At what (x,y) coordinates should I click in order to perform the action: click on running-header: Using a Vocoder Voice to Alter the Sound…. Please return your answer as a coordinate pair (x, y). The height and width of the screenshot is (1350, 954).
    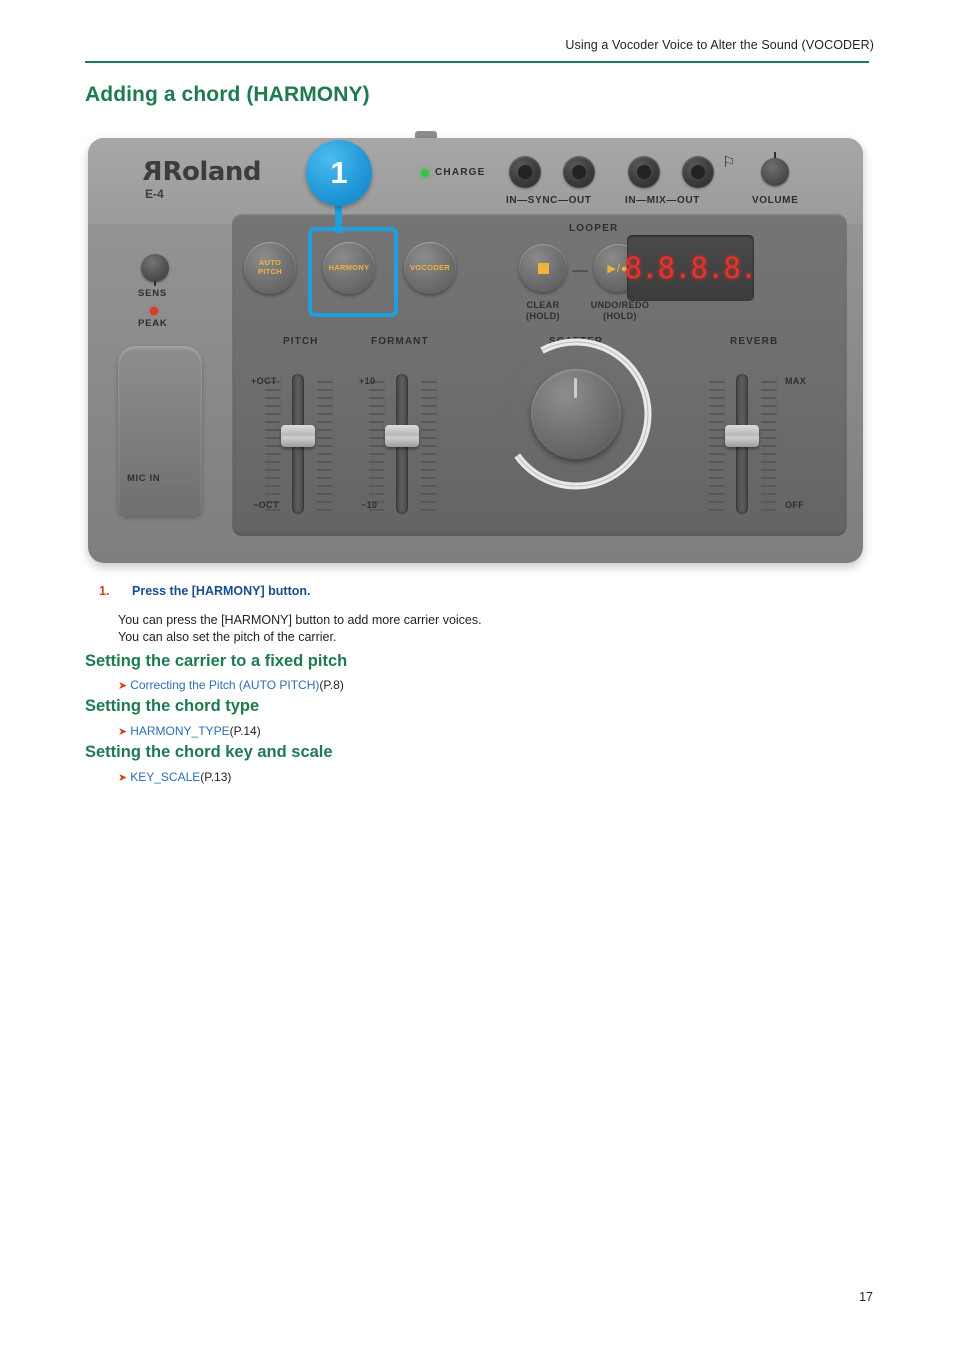
    Looking at the image, I should click on (719, 45).